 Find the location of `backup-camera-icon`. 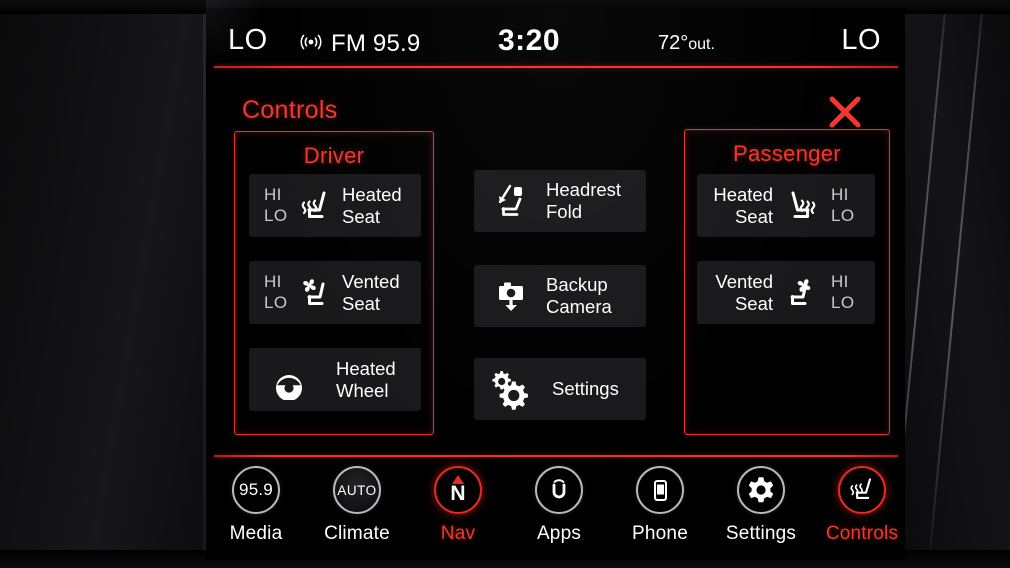

backup-camera-icon is located at coordinates (512, 296).